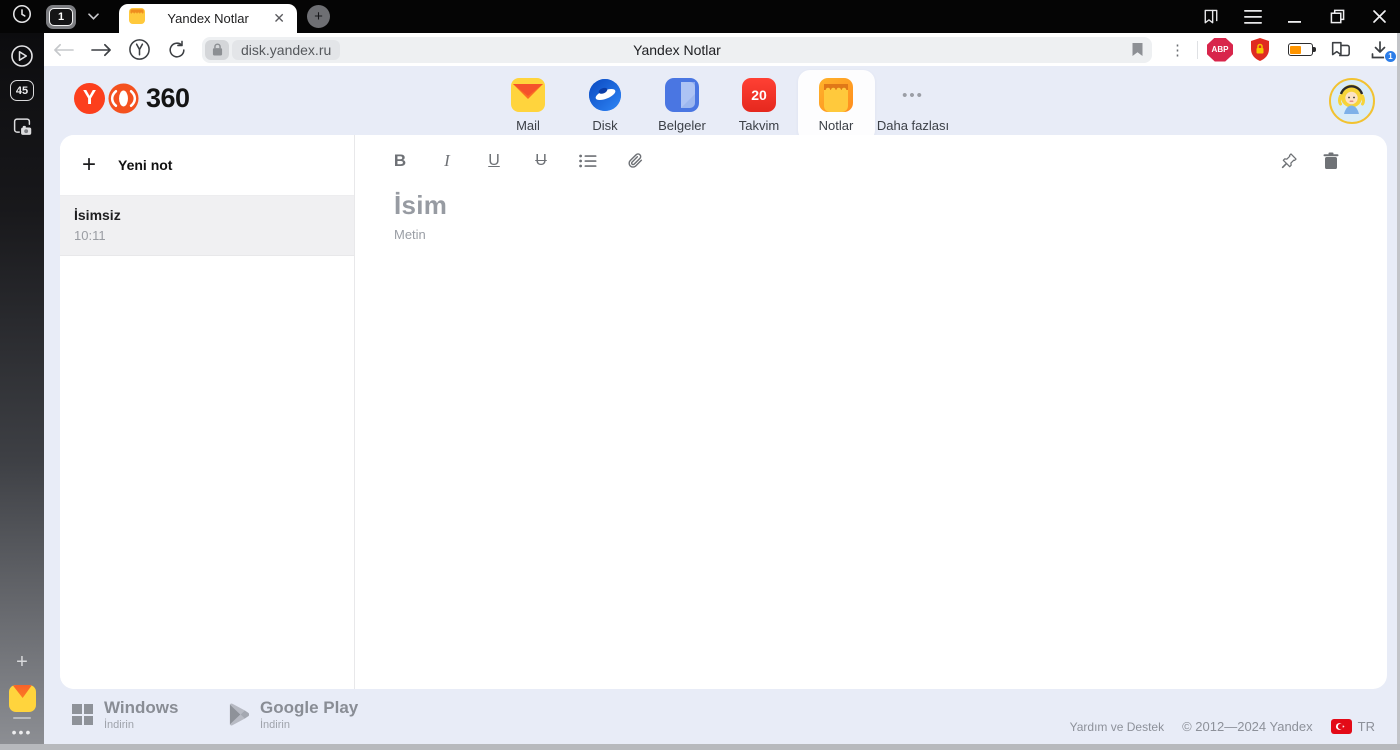 This screenshot has width=1400, height=750. Describe the element at coordinates (1137, 49) in the screenshot. I see `bookmark-button` at that location.